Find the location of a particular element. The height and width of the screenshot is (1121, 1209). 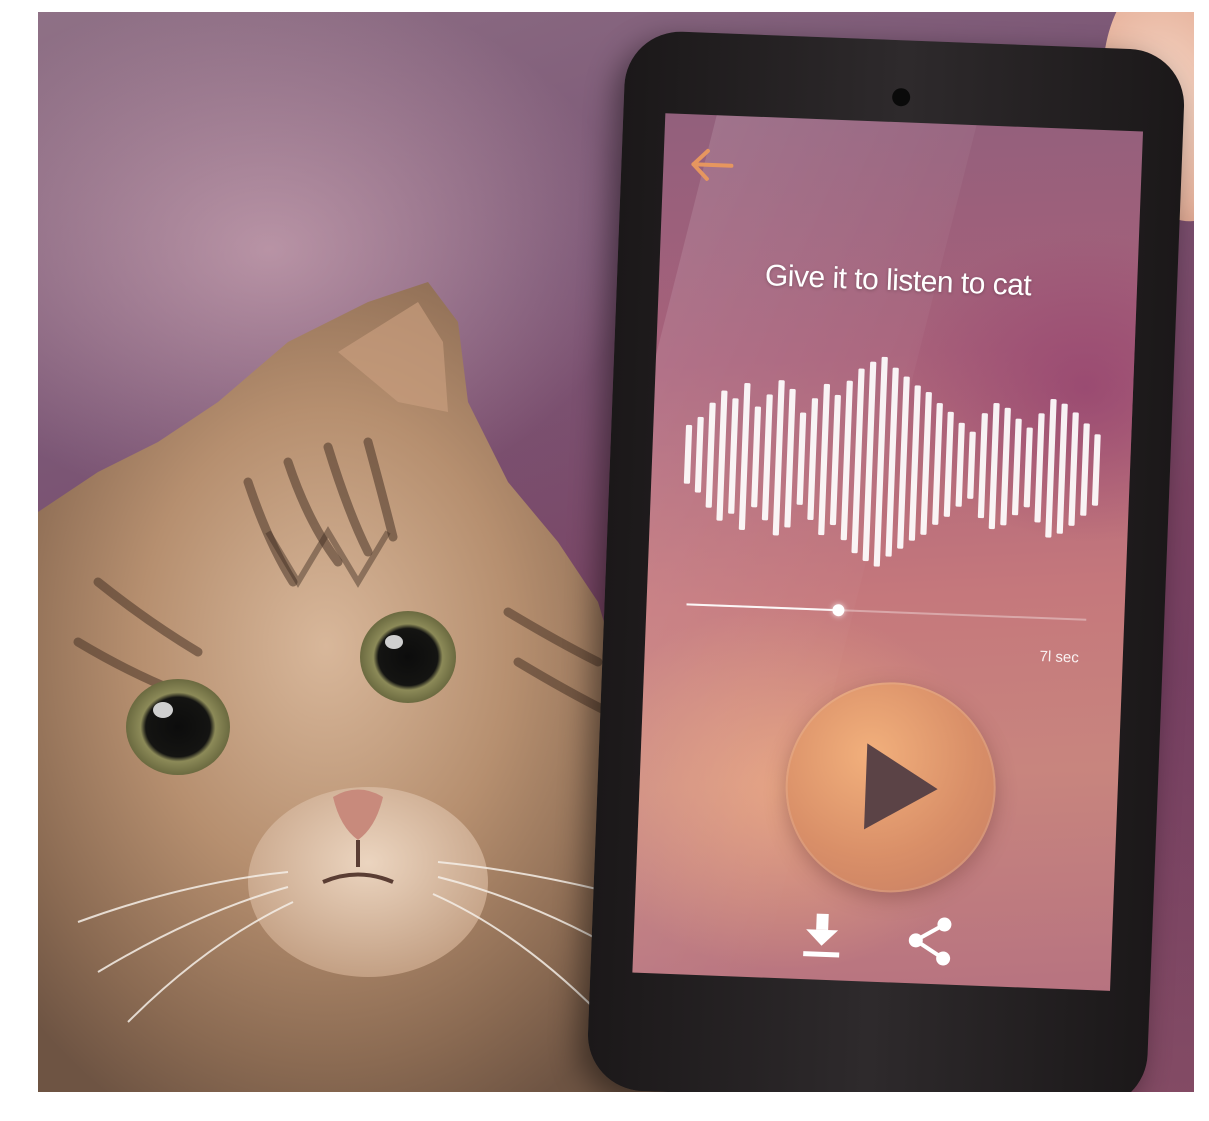

audio-waveform is located at coordinates (892, 461).